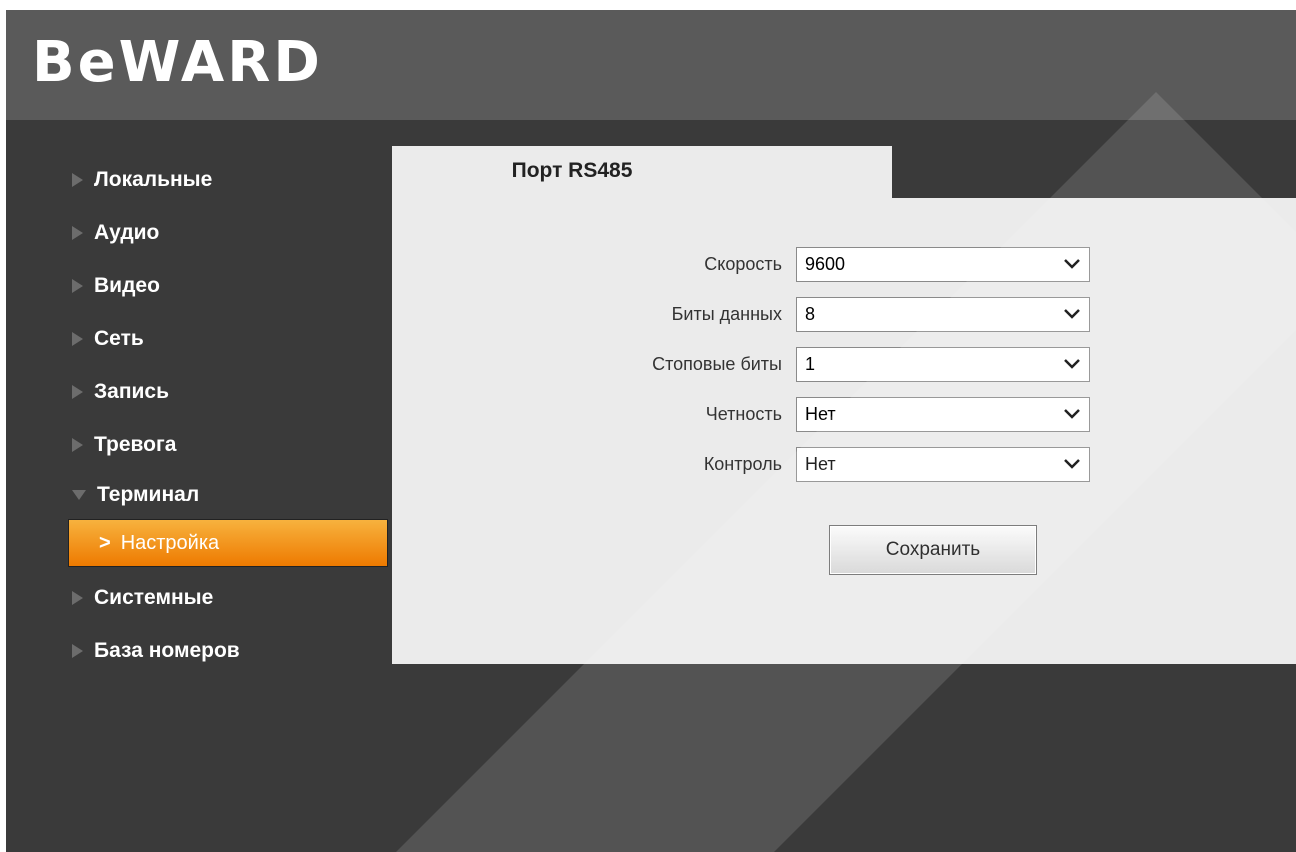 The image size is (1296, 852). I want to click on form-row-parity: Четность Нет, so click(844, 414).